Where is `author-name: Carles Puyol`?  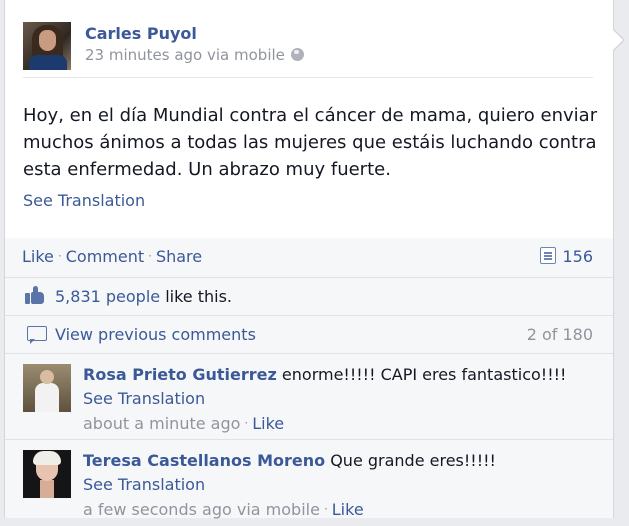
author-name: Carles Puyol is located at coordinates (141, 33).